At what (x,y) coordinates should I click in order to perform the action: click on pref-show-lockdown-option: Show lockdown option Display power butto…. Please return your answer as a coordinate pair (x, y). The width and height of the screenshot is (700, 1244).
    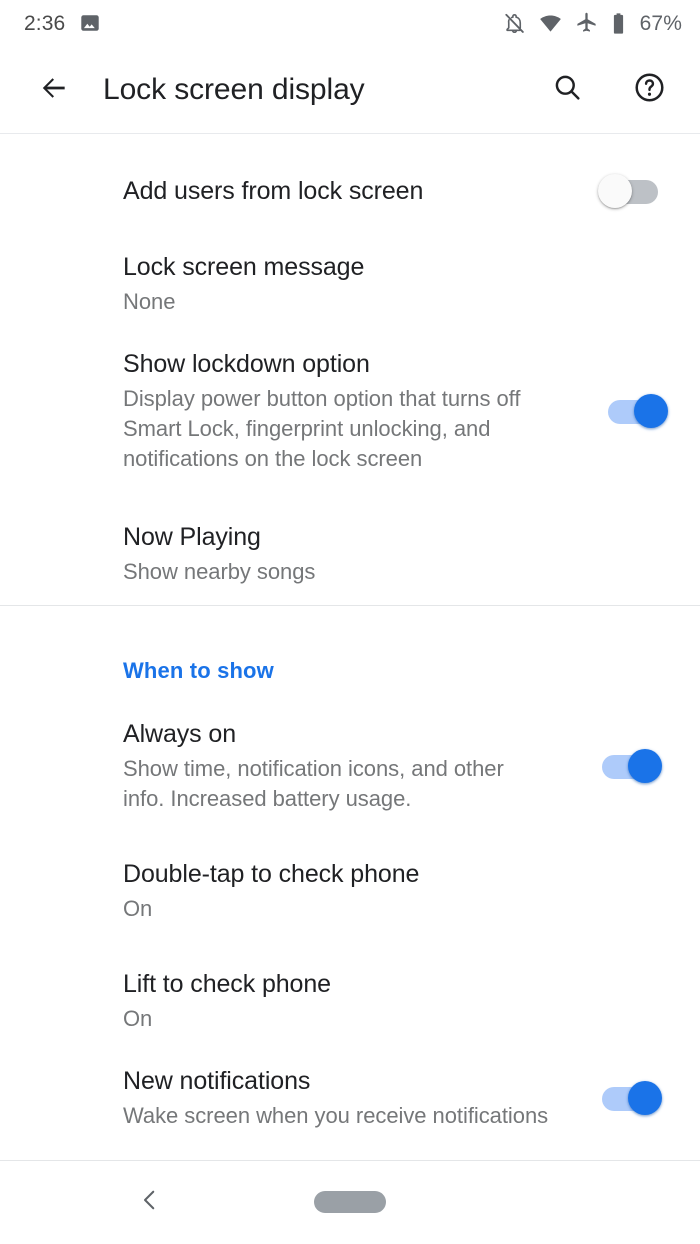
    Looking at the image, I should click on (350, 411).